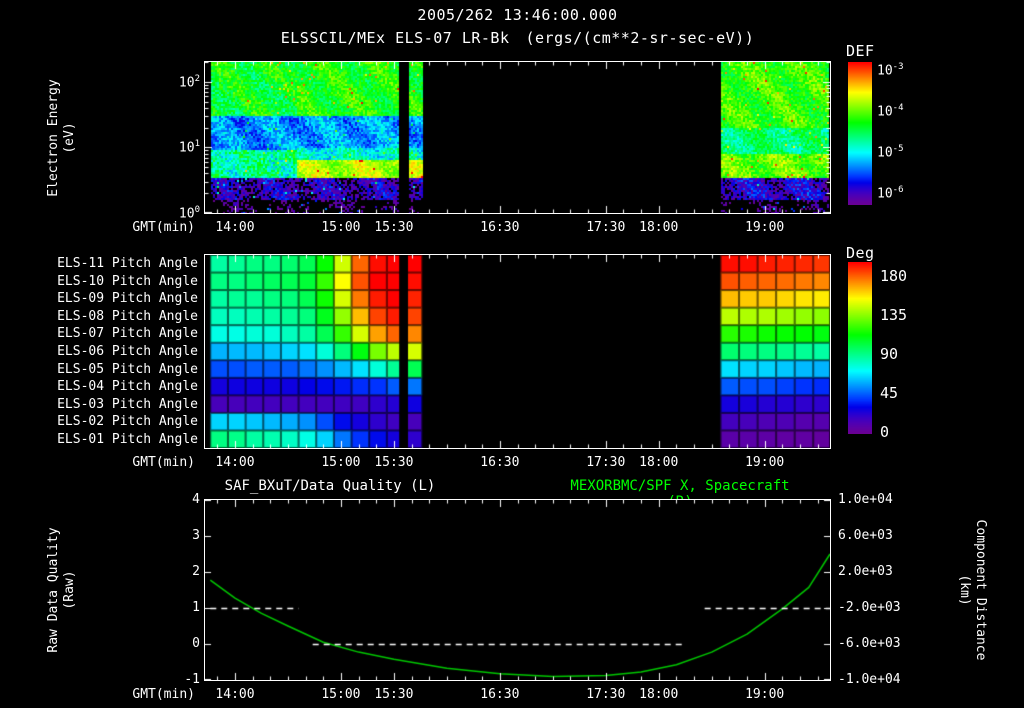 The height and width of the screenshot is (708, 1024). I want to click on def-colorbar-tick-label: 10-5, so click(890, 152).